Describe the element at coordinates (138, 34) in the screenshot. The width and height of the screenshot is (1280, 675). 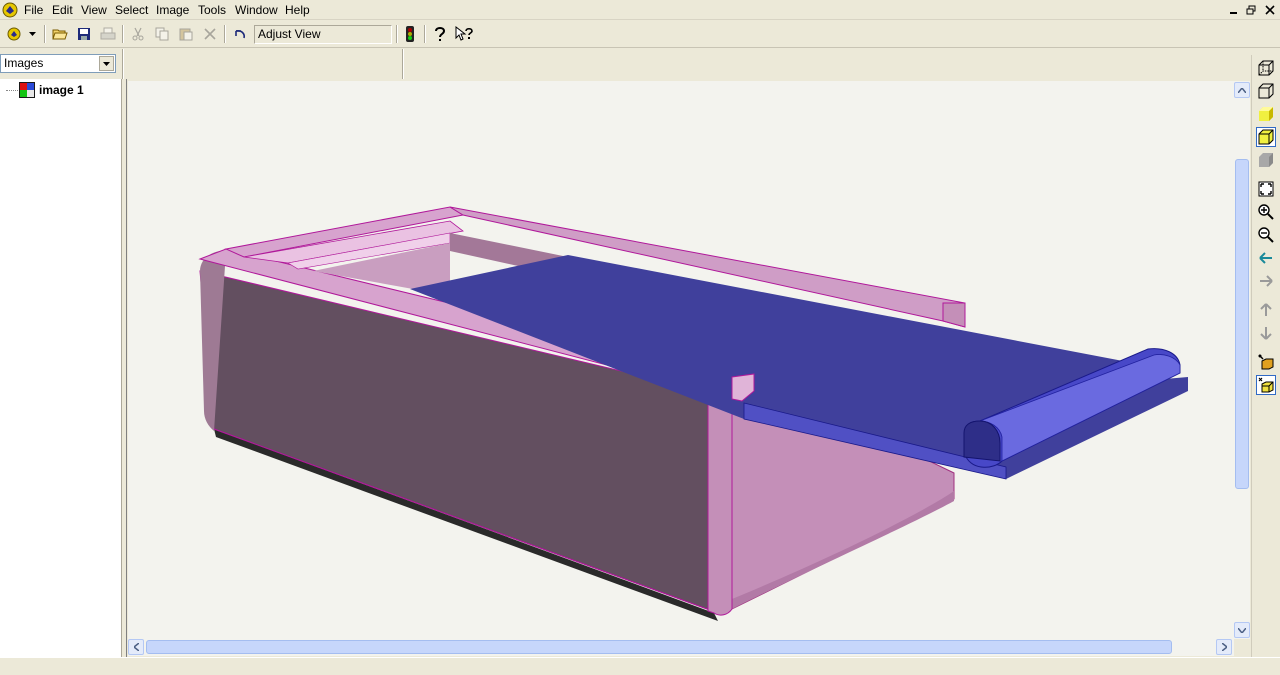
I see `cut-icon` at that location.